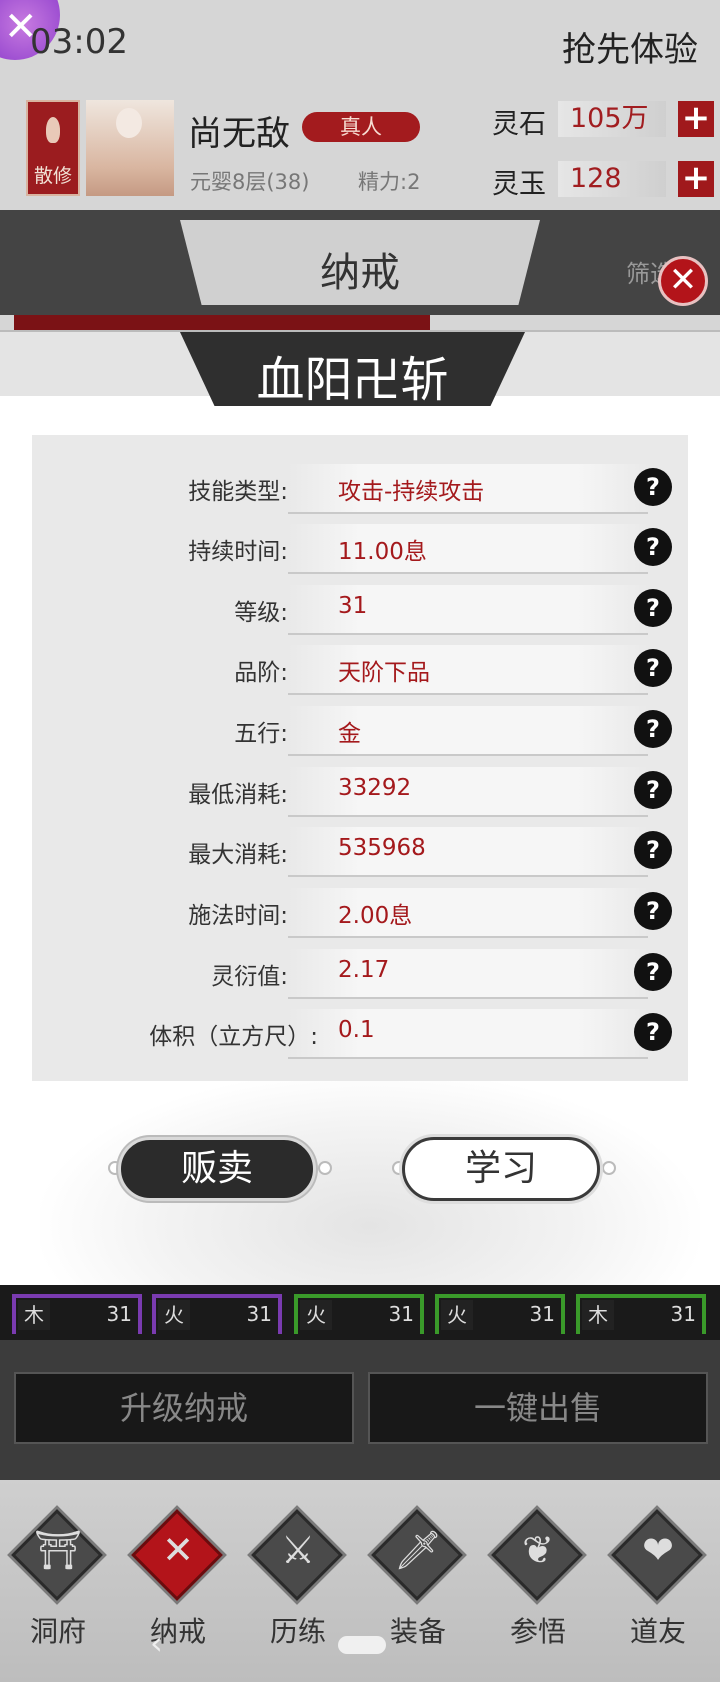 Image resolution: width=720 pixels, height=1682 pixels. I want to click on nav-item-ring: ✕ 纳戒, so click(178, 1585).